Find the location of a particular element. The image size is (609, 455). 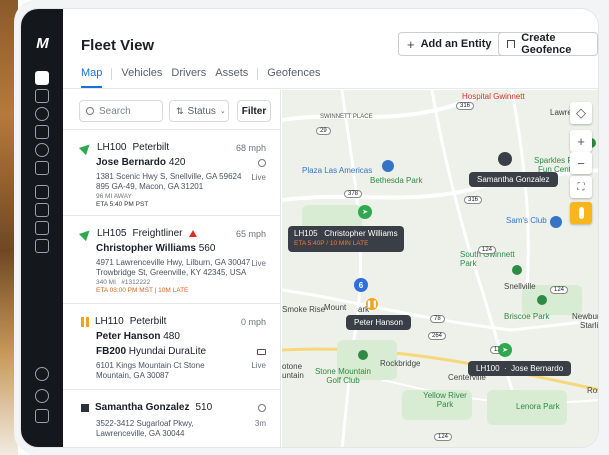

nav-routes-icon is located at coordinates (42, 150).